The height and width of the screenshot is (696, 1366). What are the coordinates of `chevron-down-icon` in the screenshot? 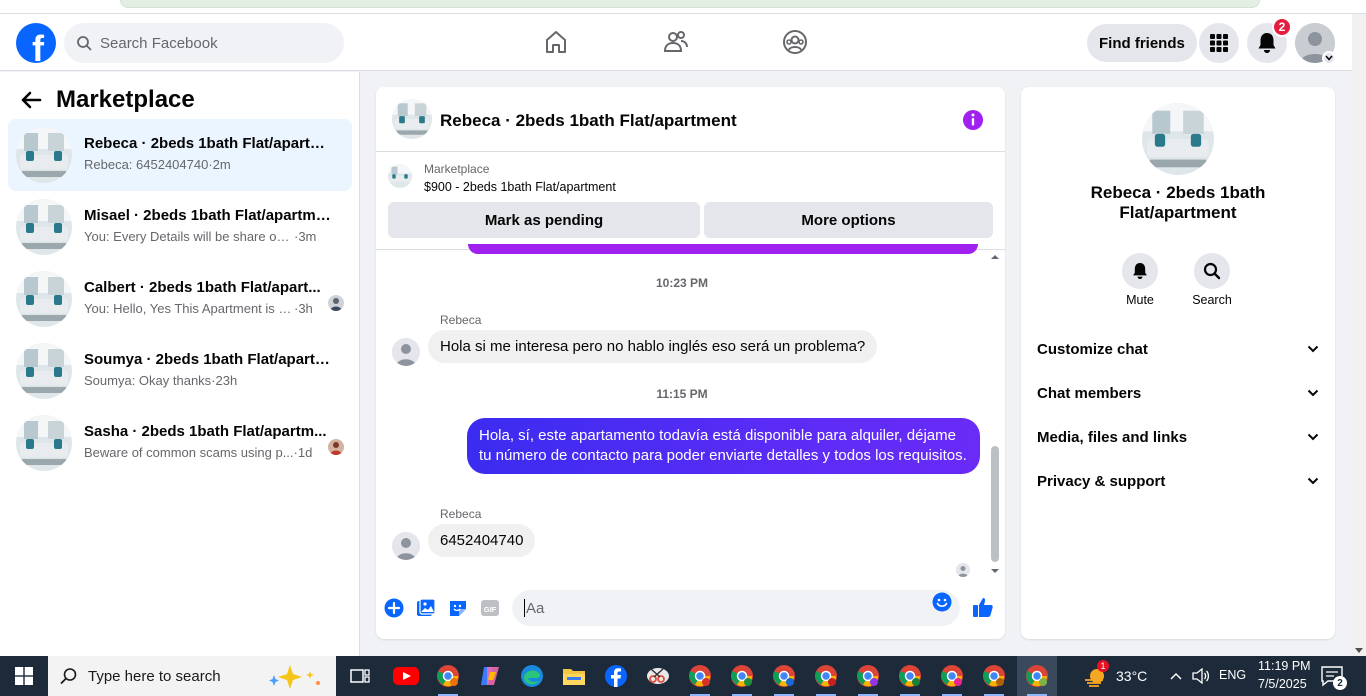 It's located at (1329, 58).